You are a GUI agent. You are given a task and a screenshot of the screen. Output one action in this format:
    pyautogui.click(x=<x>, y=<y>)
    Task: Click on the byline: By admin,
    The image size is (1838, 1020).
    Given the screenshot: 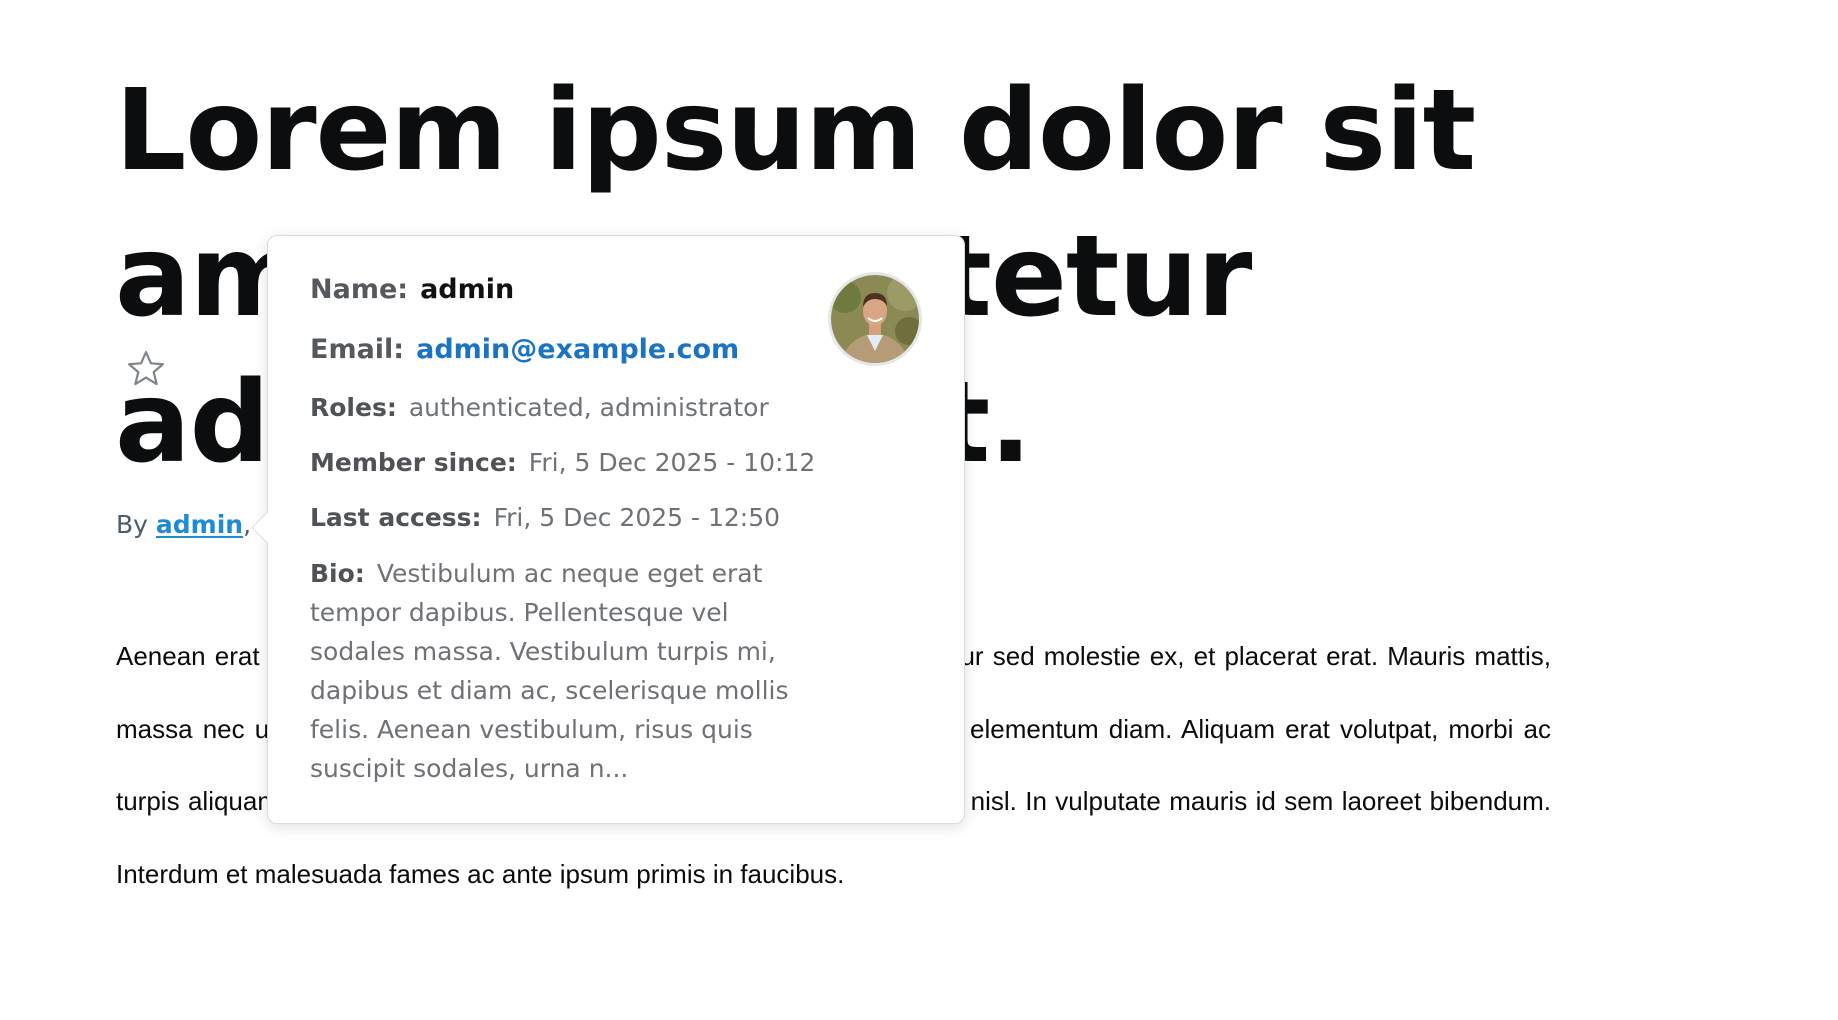 What is the action you would take?
    pyautogui.click(x=183, y=524)
    